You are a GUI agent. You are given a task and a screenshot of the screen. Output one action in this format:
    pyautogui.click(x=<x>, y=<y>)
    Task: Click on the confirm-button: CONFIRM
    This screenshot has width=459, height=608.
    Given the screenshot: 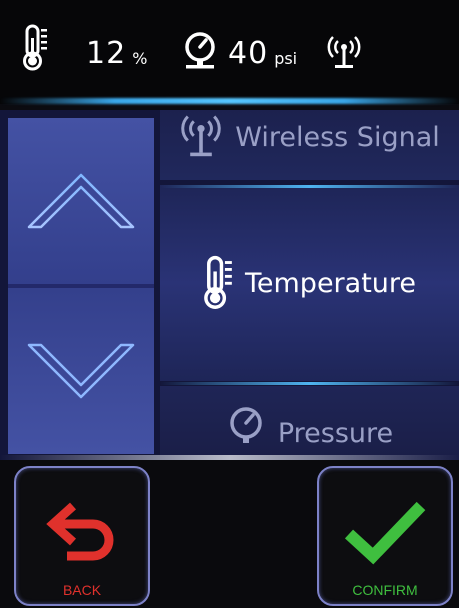 What is the action you would take?
    pyautogui.click(x=385, y=536)
    